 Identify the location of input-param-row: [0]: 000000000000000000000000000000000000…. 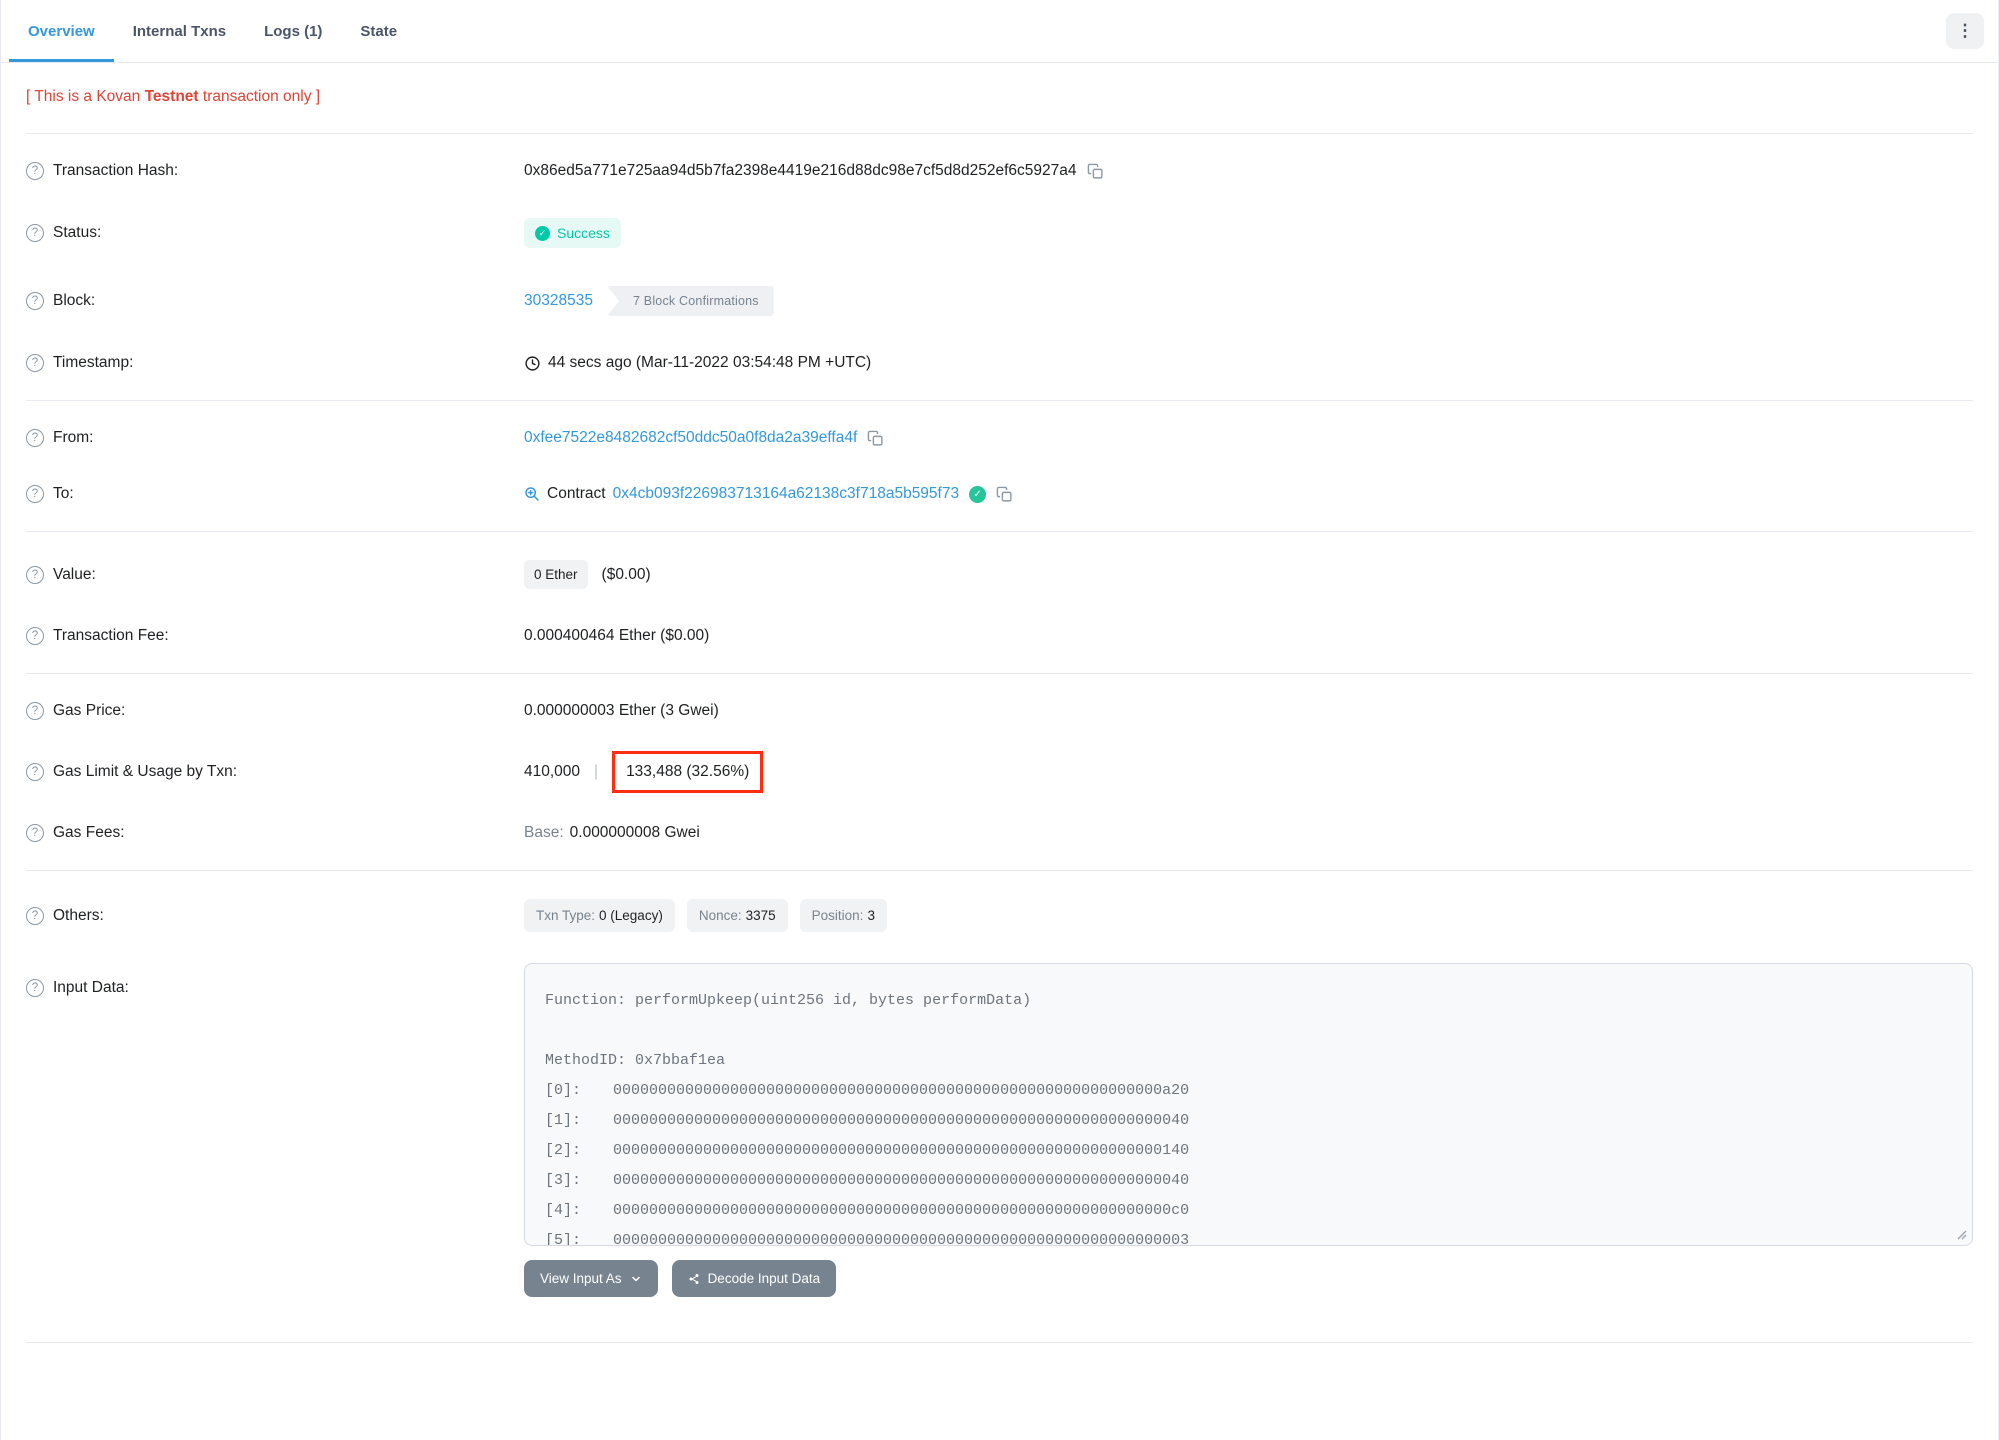
(1248, 1091).